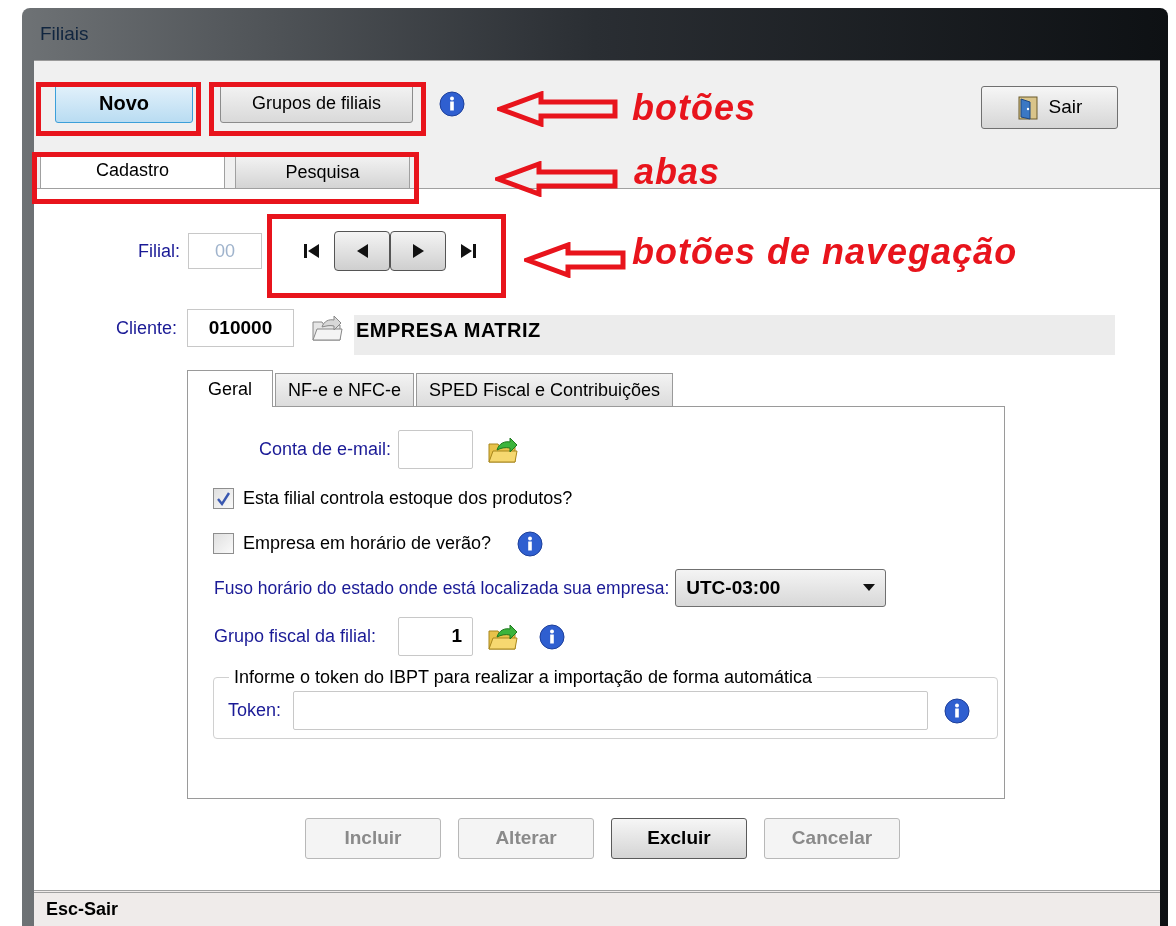 The image size is (1176, 926). Describe the element at coordinates (255, 710) in the screenshot. I see `field-label: Token:` at that location.